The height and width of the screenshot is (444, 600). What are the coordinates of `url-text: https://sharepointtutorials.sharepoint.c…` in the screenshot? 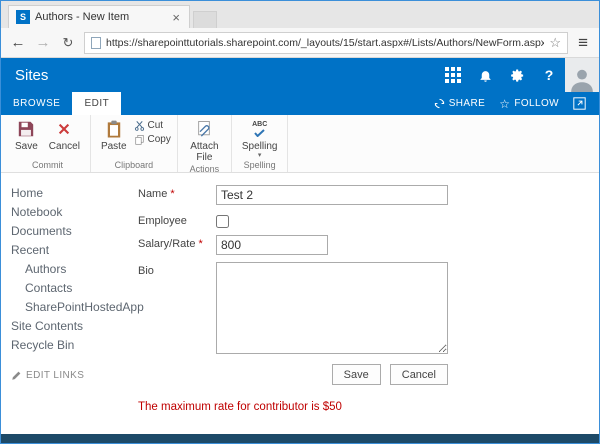 It's located at (325, 43).